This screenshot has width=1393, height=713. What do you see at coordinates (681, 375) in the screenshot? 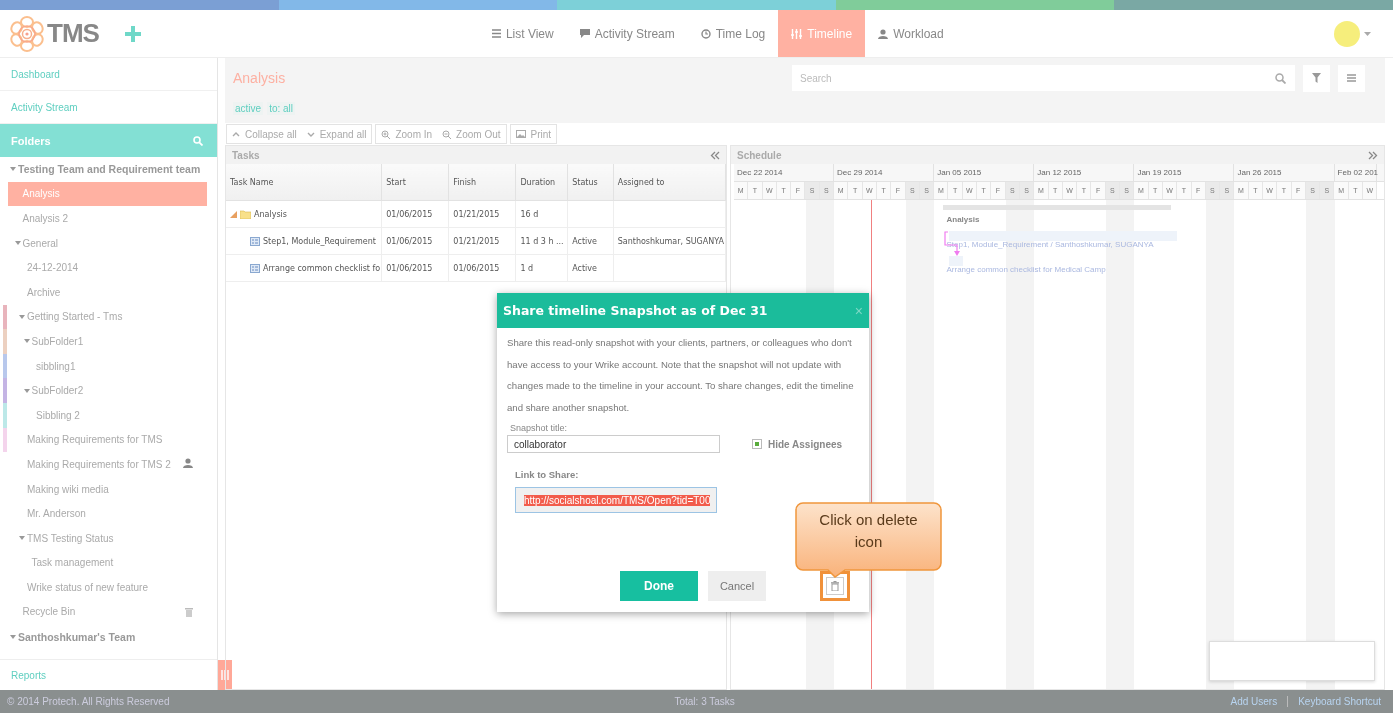
I see `dialog-text: Share this read-only snapshot with your clients, partners, or colleagues who don't have access to your Wrike account. Note that the snapshot will not update with changes made to the timeline in your account. To share changes, edit the timeline and share another snapshot.` at bounding box center [681, 375].